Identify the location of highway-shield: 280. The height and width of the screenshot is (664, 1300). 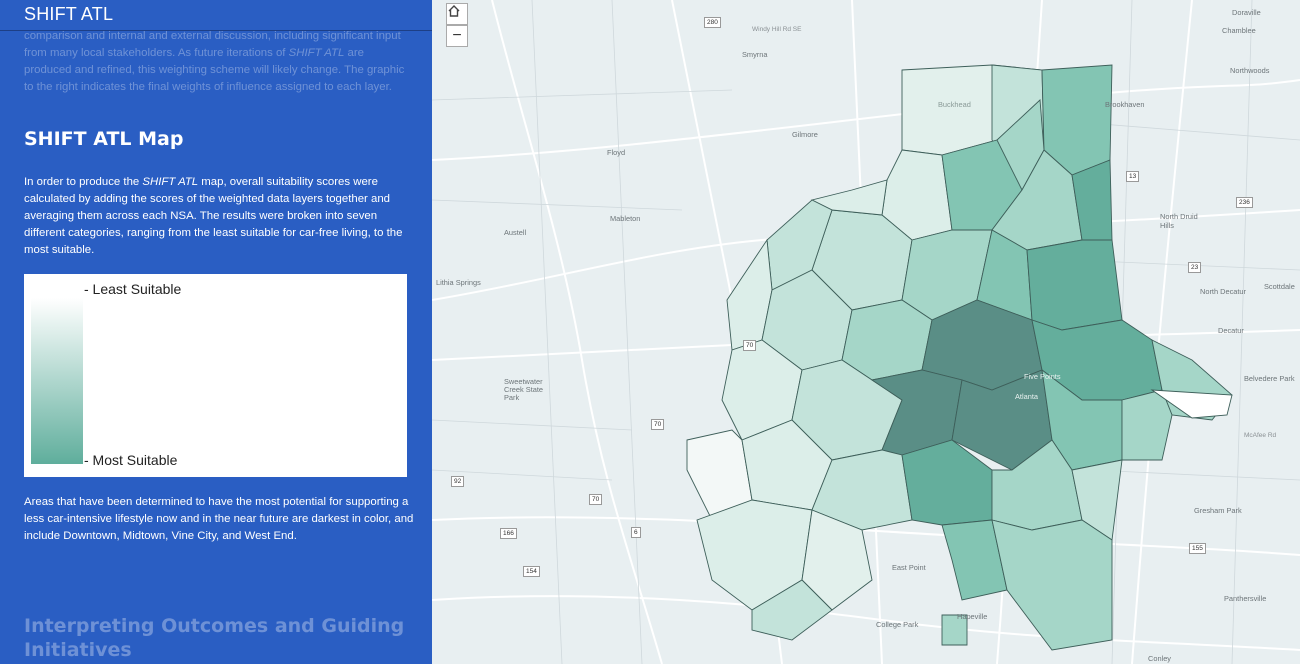
(712, 22).